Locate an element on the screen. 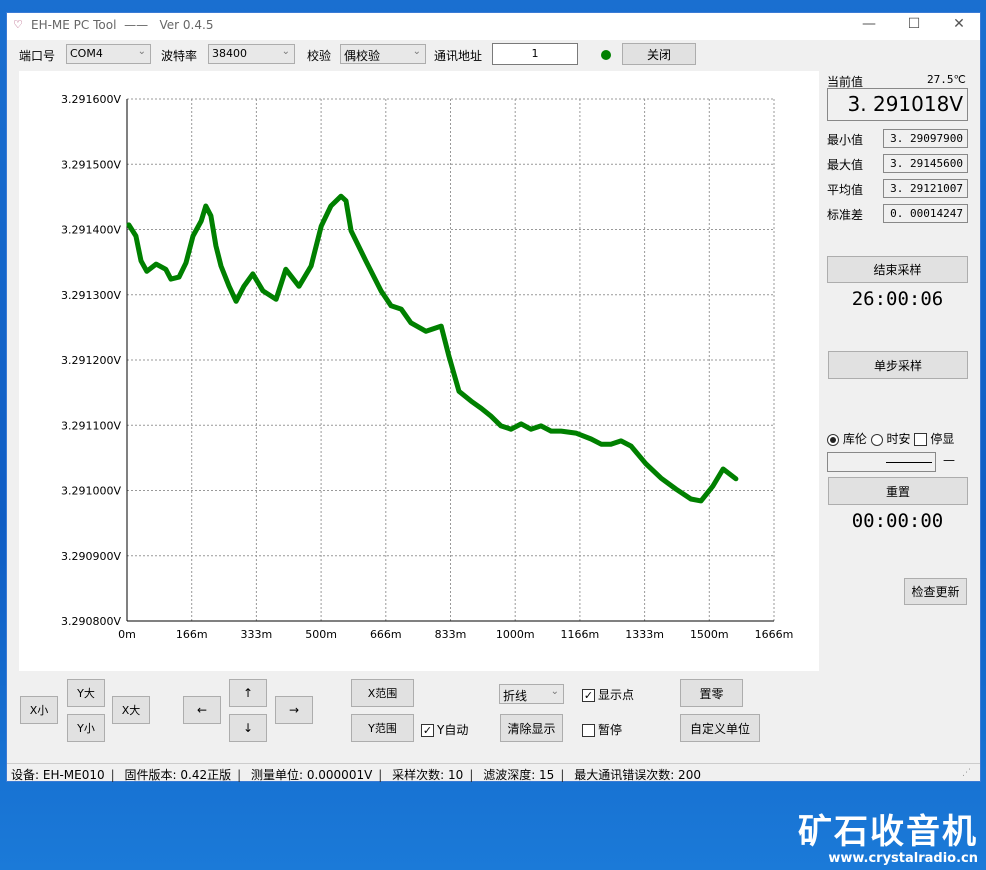  y-tick-label: 3.291300V is located at coordinates (91, 295).